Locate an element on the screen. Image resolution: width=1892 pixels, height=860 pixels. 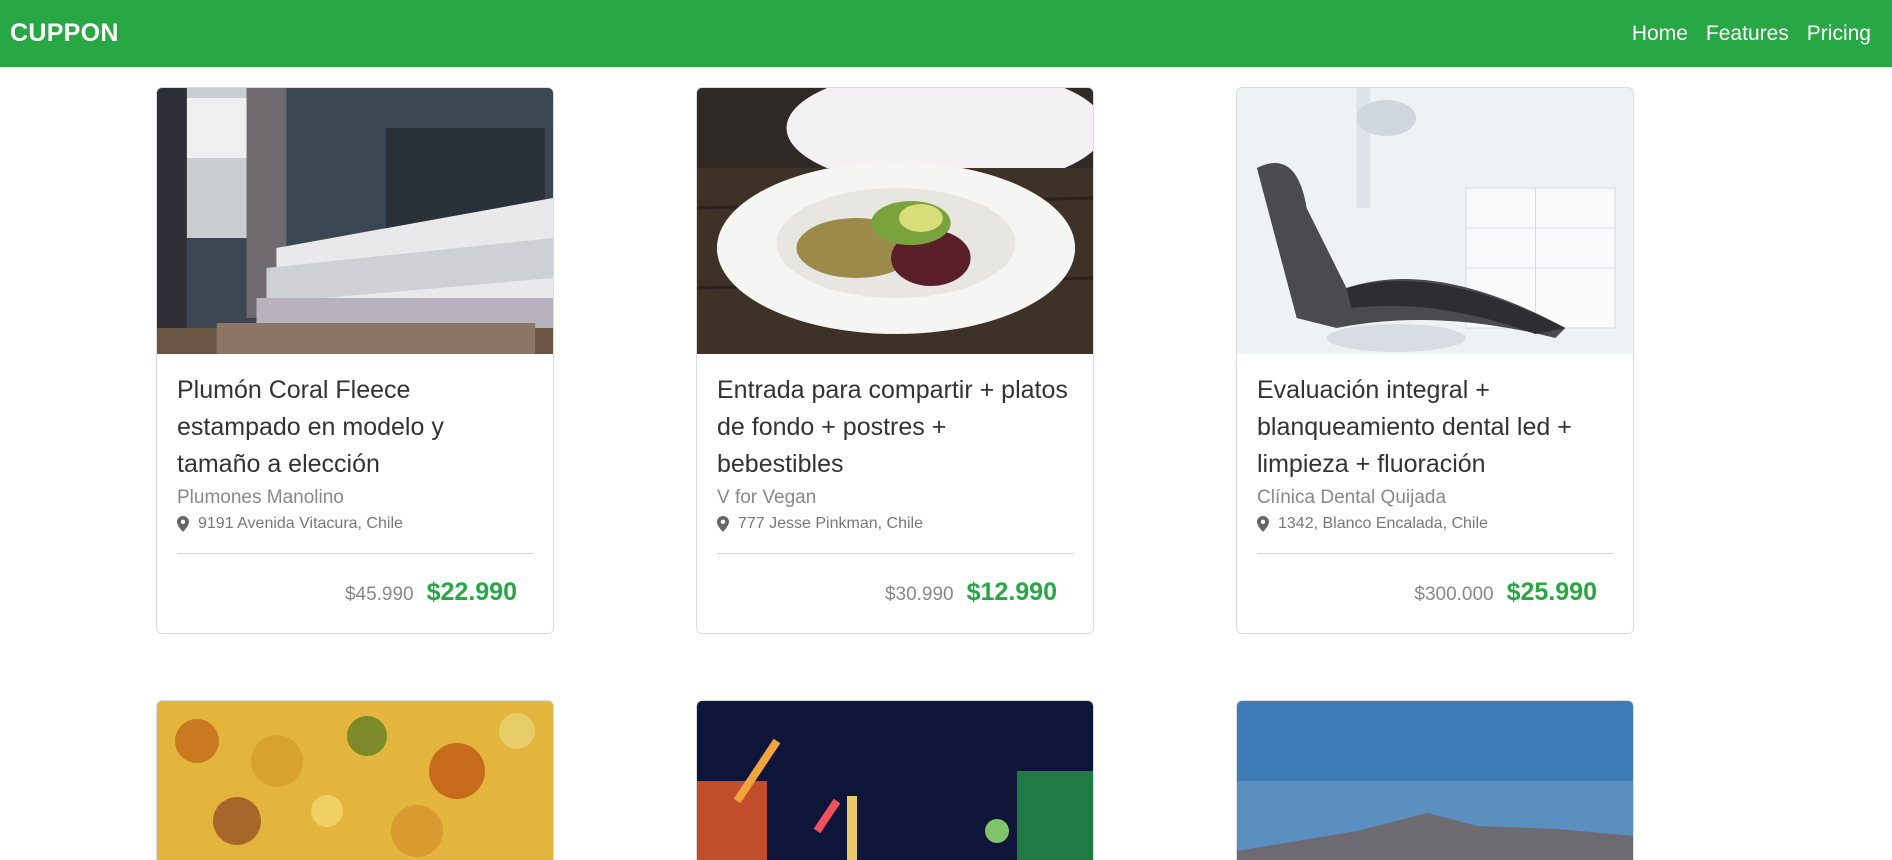
salad-photo is located at coordinates (895, 221).